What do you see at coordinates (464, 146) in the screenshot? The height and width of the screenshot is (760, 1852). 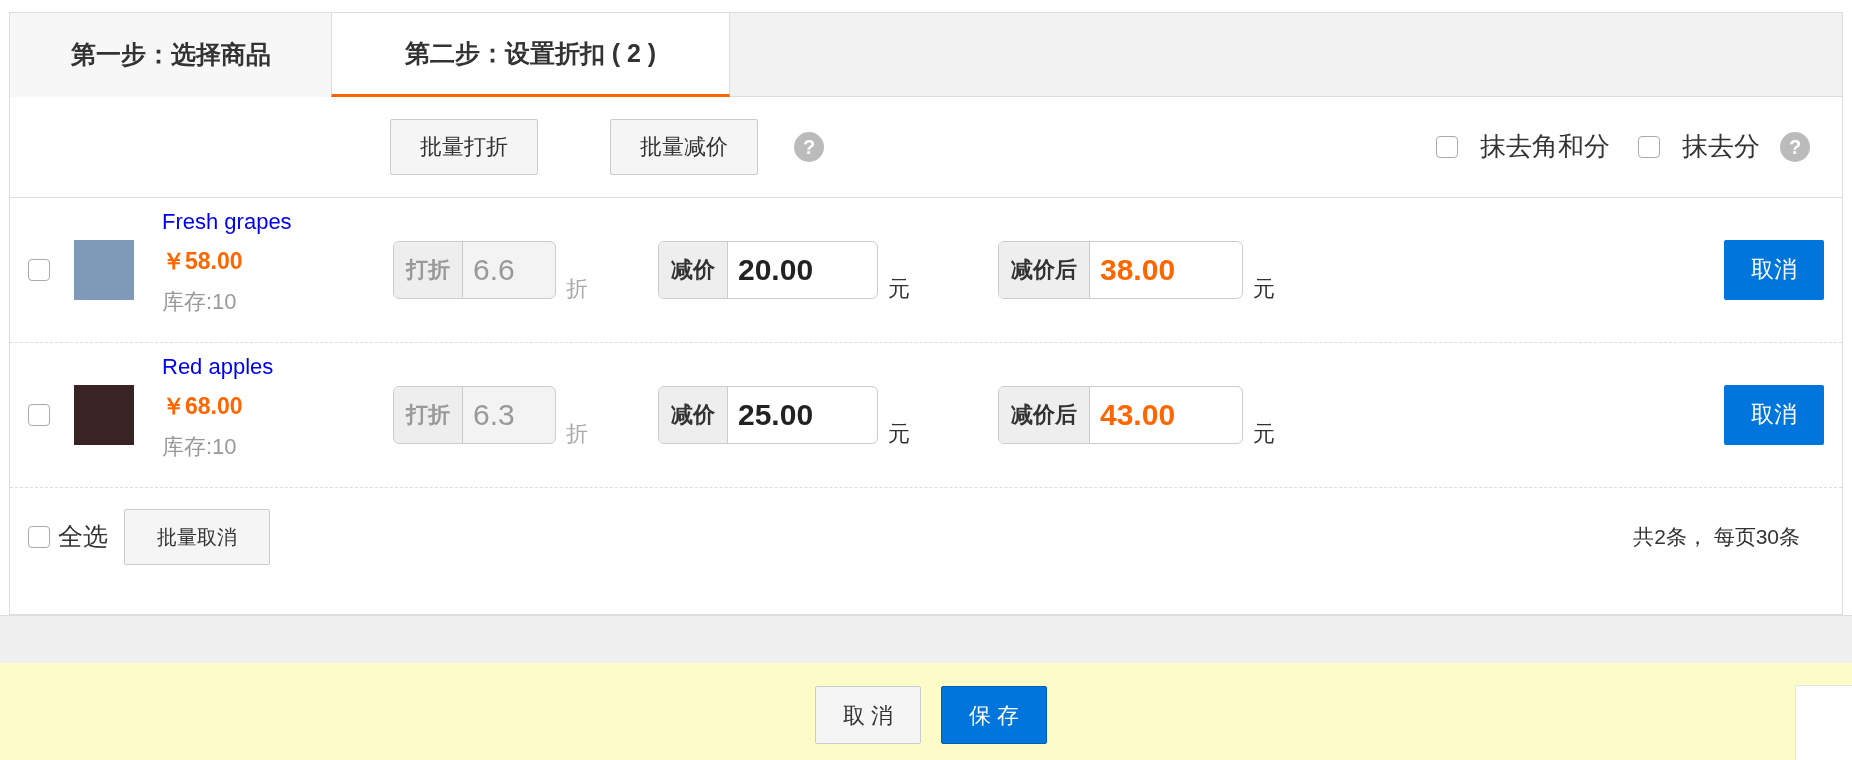 I see `batch-button: 批量打折` at bounding box center [464, 146].